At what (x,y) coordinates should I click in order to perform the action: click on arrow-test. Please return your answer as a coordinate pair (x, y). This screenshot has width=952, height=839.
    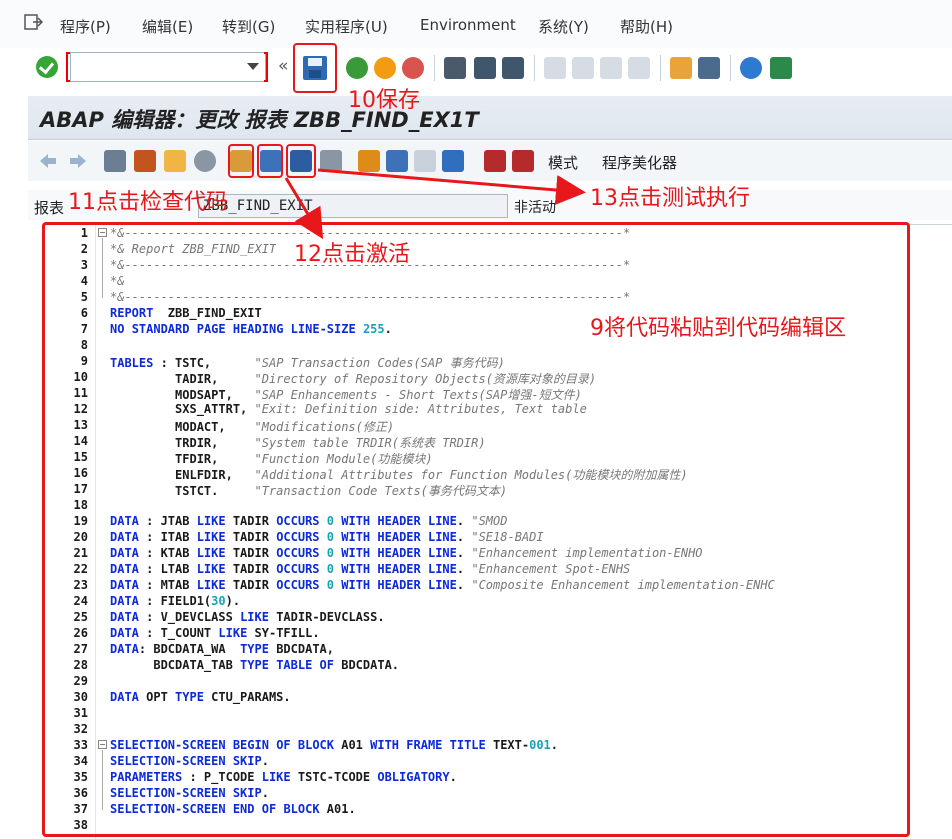
    Looking at the image, I should click on (451, 186).